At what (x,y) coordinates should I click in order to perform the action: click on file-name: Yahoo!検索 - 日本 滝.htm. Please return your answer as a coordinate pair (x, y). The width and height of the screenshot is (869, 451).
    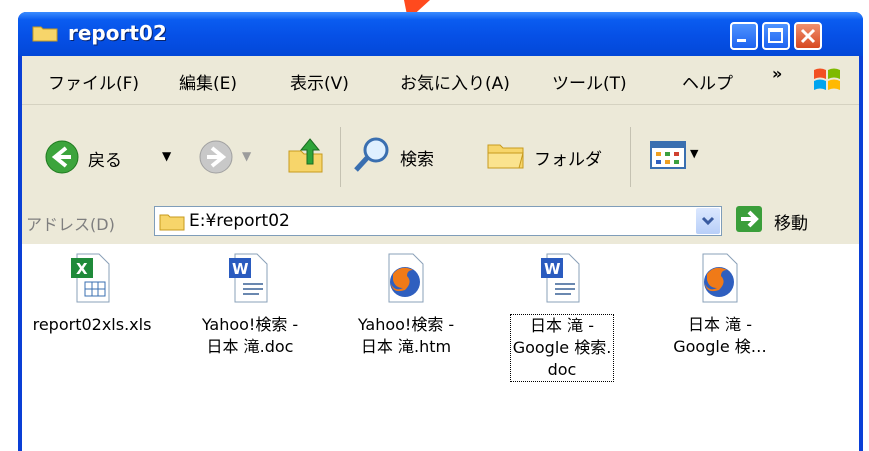
    Looking at the image, I should click on (406, 335).